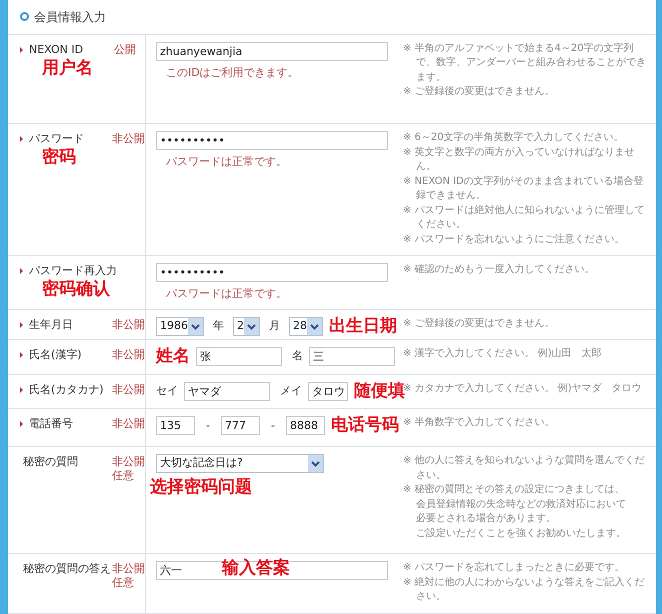 This screenshot has height=614, width=662. What do you see at coordinates (218, 326) in the screenshot?
I see `unit-text: 年` at bounding box center [218, 326].